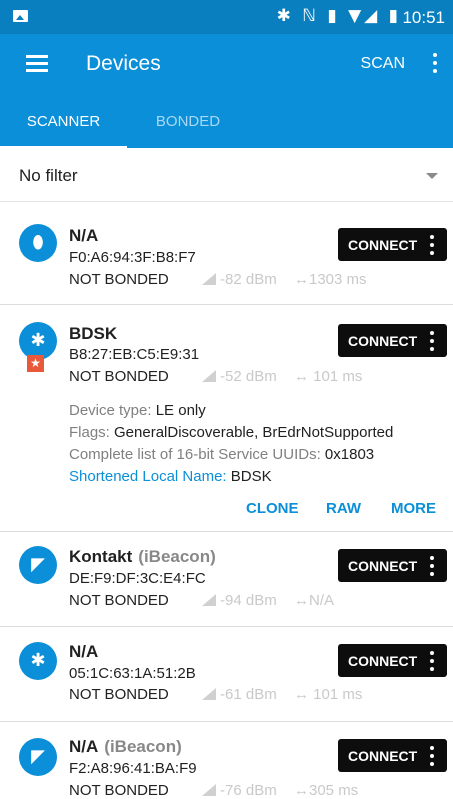 Image resolution: width=453 pixels, height=799 pixels. I want to click on rssi-value: -82 dBm, so click(239, 279).